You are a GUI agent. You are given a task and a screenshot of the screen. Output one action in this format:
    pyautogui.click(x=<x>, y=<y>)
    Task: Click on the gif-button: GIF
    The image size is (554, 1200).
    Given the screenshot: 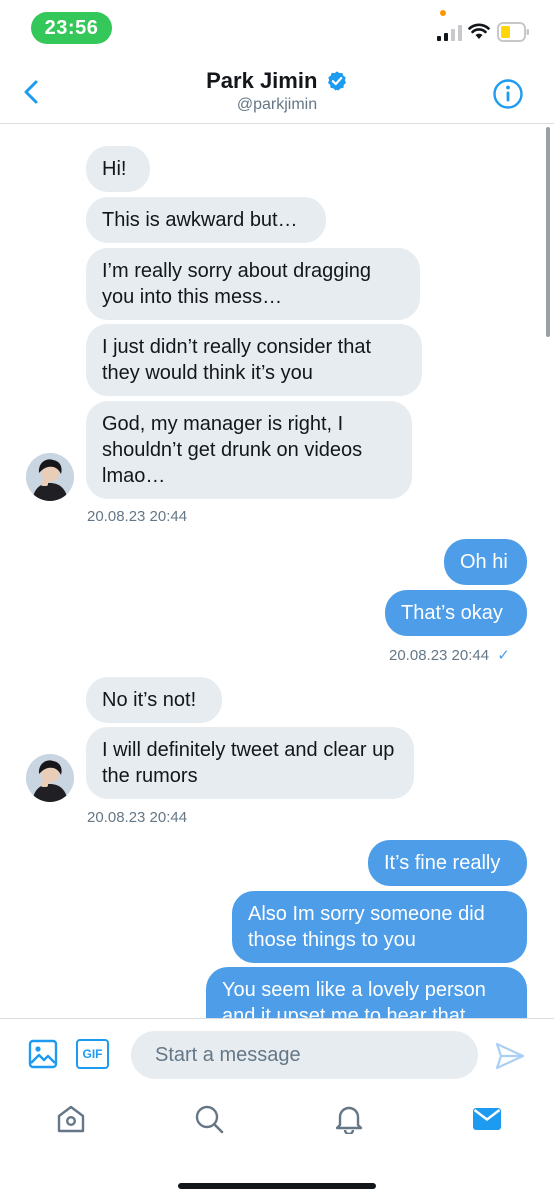 What is the action you would take?
    pyautogui.click(x=92, y=1054)
    